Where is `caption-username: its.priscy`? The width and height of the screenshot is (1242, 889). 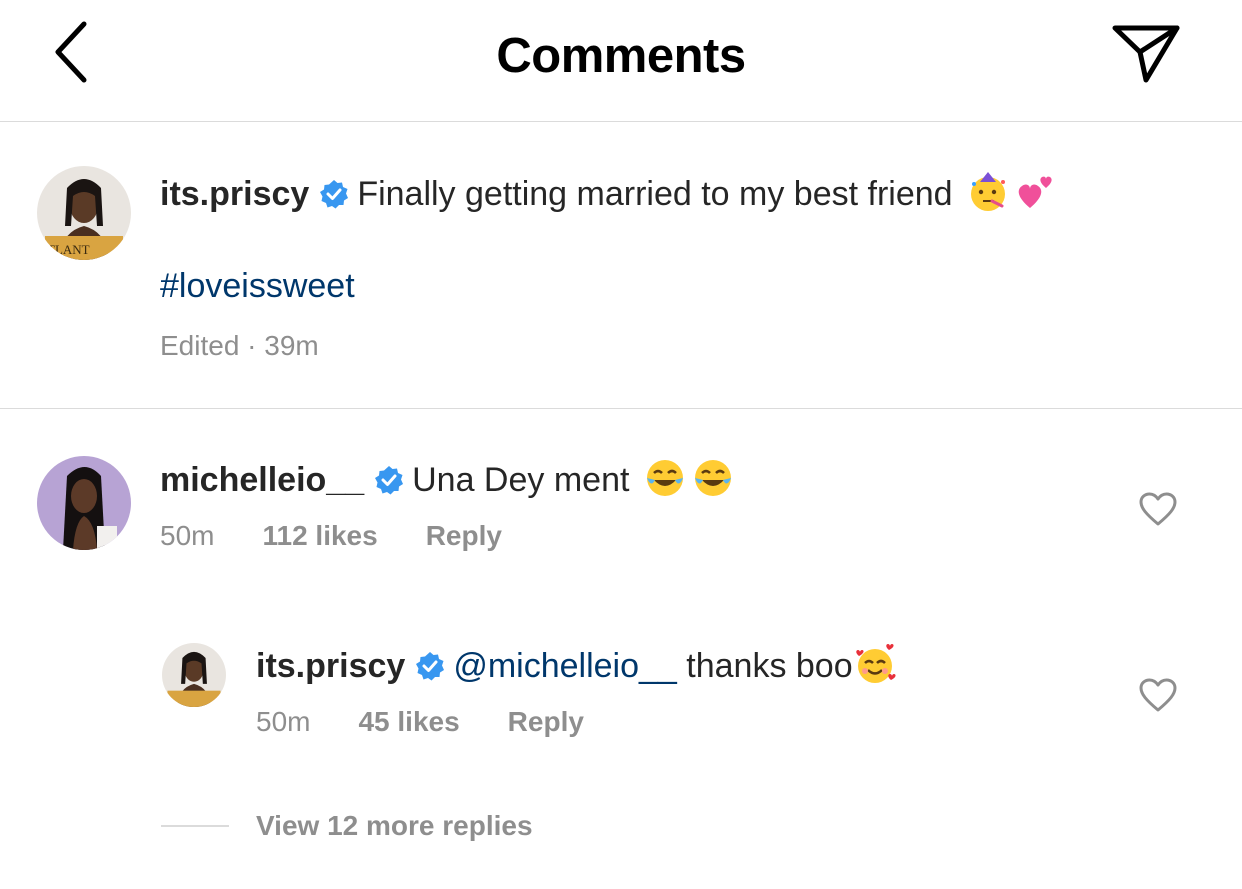 caption-username: its.priscy is located at coordinates (234, 194).